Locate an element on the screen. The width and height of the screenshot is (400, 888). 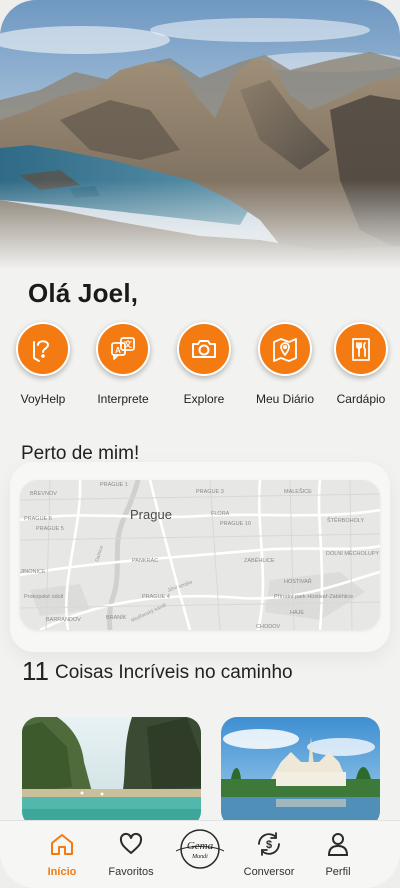
map-label: Přírodní park Hostivař-Záběhlice is located at coordinates (313, 597).